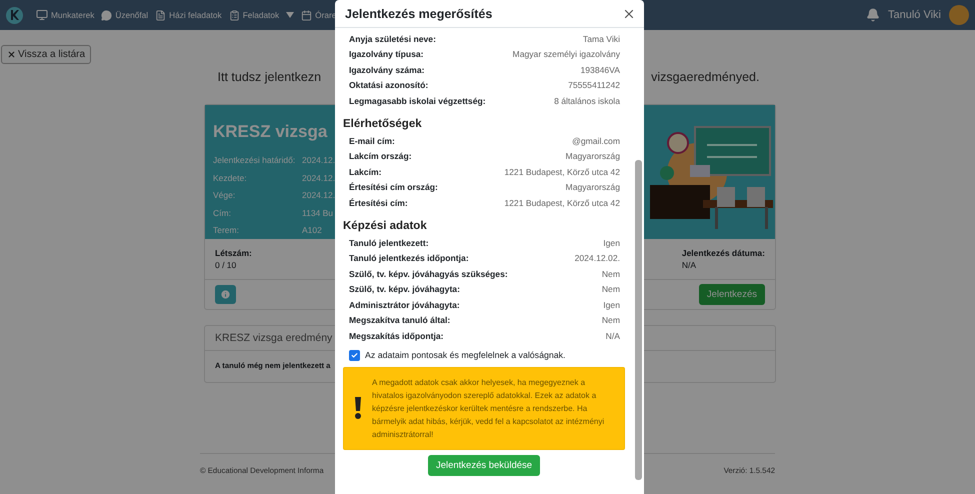 This screenshot has height=494, width=975. What do you see at coordinates (959, 15) in the screenshot?
I see `avatar-icon` at bounding box center [959, 15].